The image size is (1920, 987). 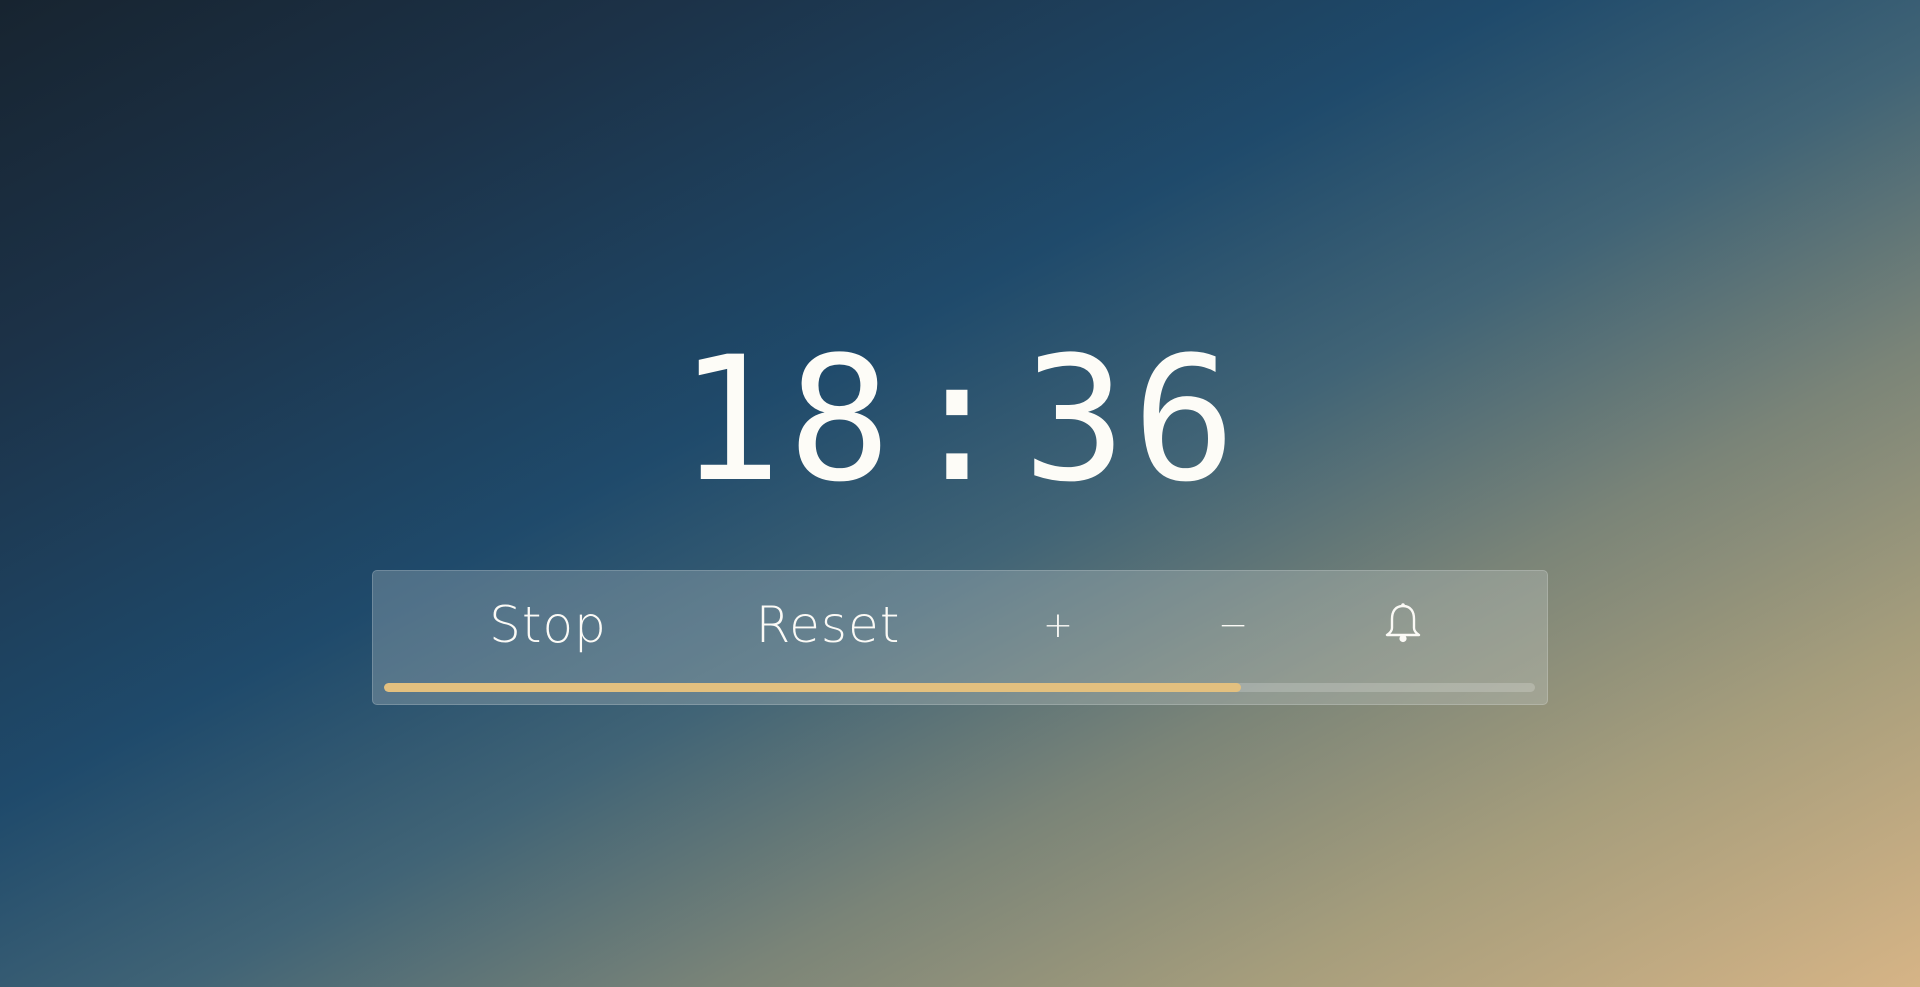 I want to click on reset-button-label: Reset, so click(x=828, y=625).